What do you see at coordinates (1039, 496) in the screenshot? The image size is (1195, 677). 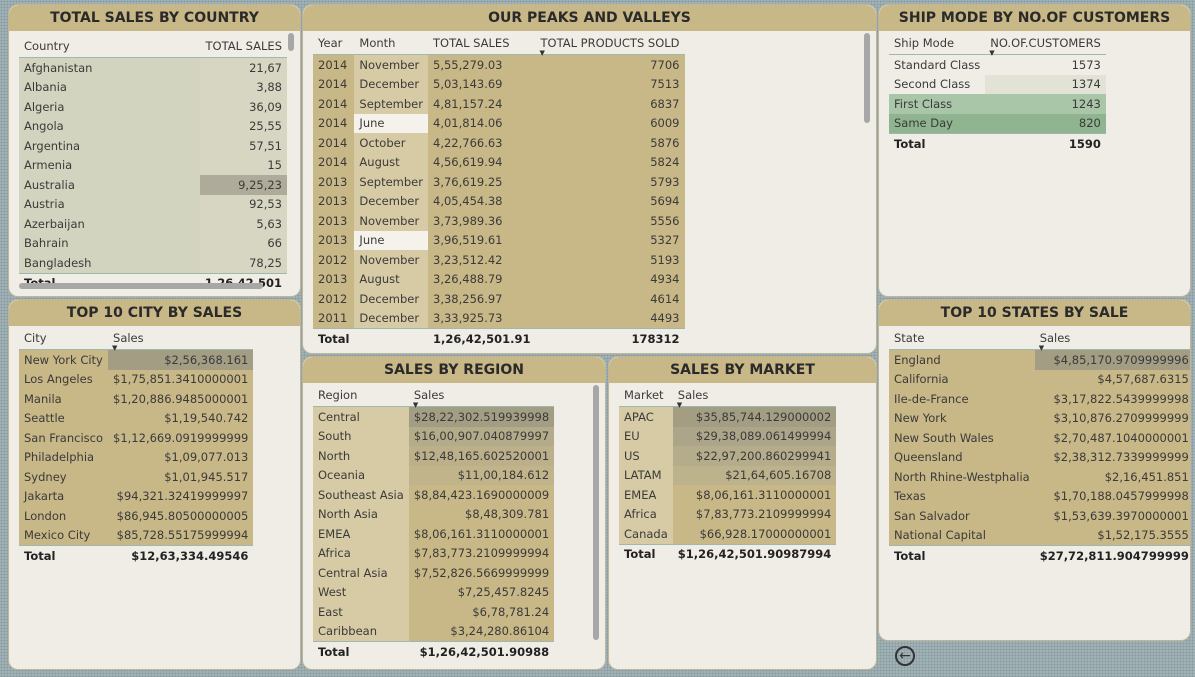 I see `table-row: Texas $1,70,188.0457999998` at bounding box center [1039, 496].